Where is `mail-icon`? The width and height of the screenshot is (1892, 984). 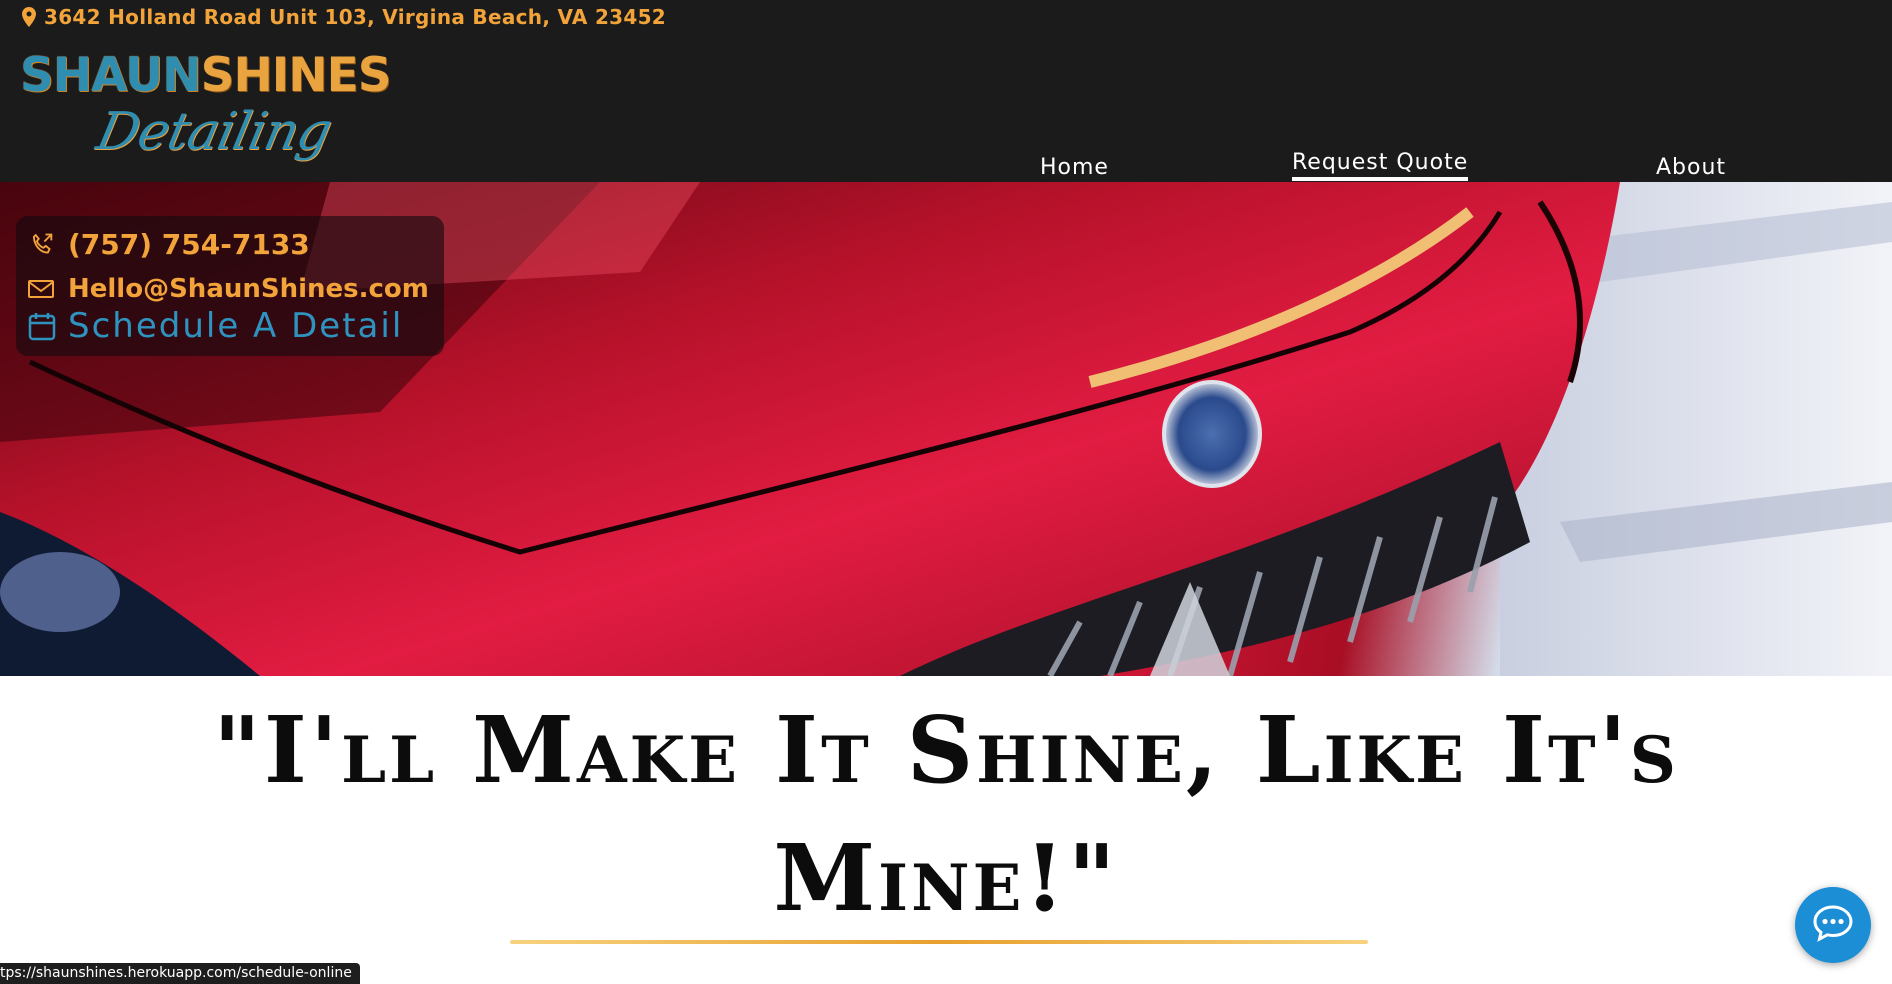 mail-icon is located at coordinates (43, 289).